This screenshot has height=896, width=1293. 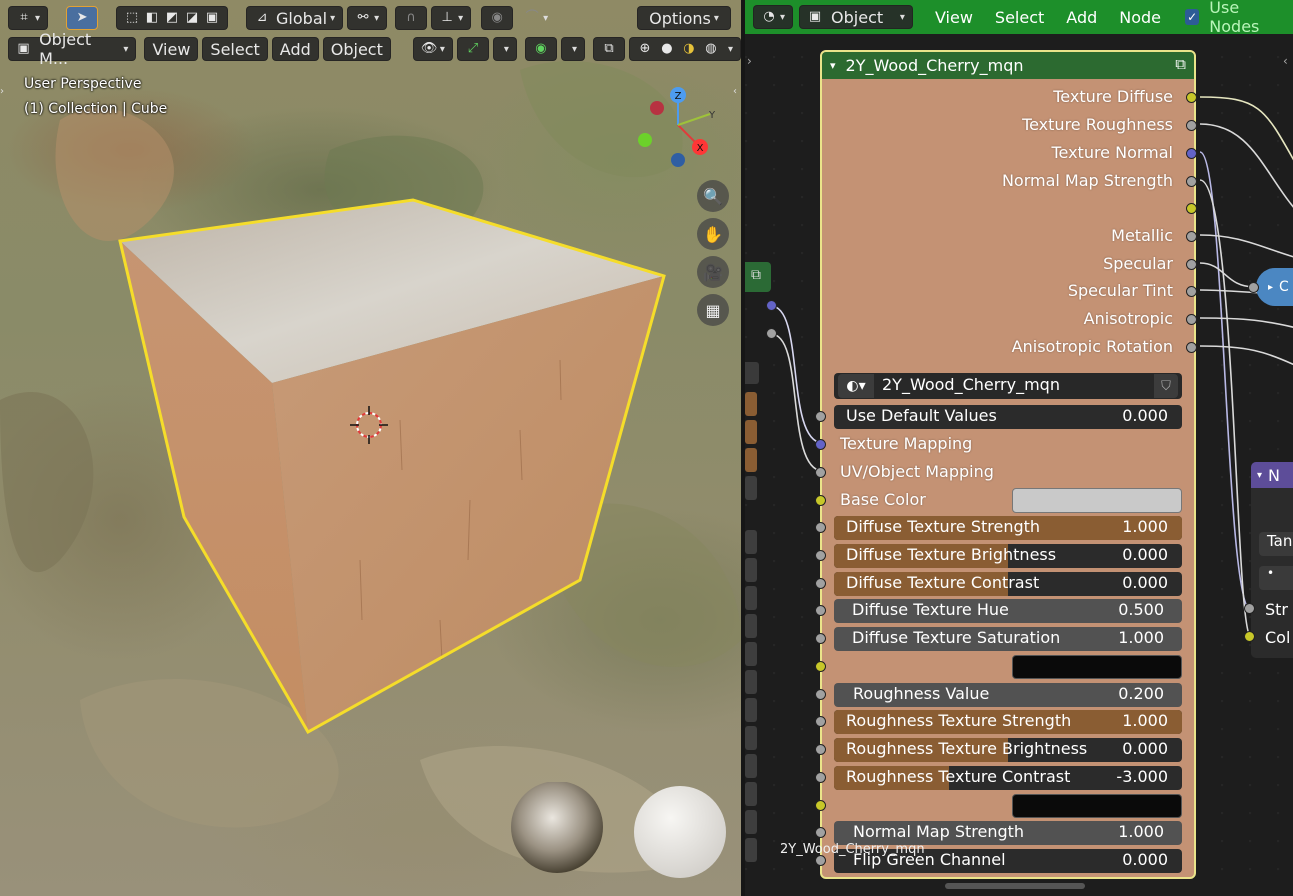 What do you see at coordinates (1180, 64) in the screenshot?
I see `node-group-icon: ⧉` at bounding box center [1180, 64].